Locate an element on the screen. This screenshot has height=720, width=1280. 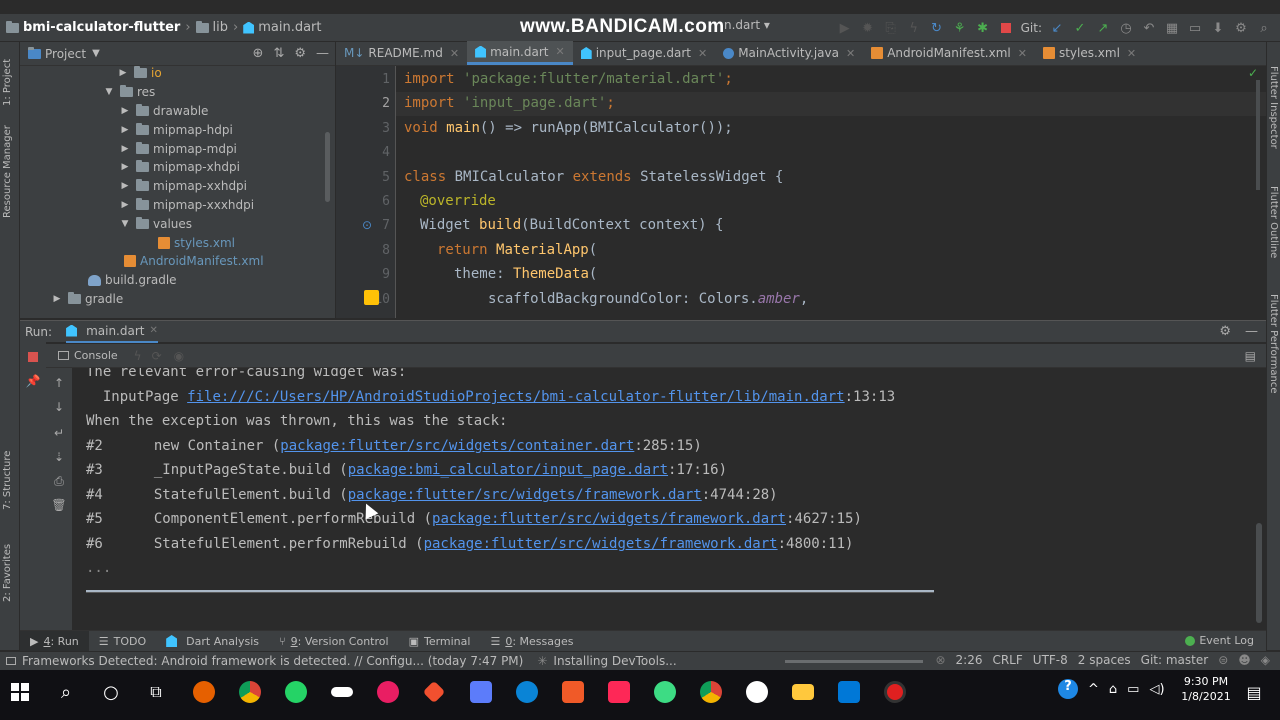
tree-item-io: ▶ io is located at coordinates (177, 73).